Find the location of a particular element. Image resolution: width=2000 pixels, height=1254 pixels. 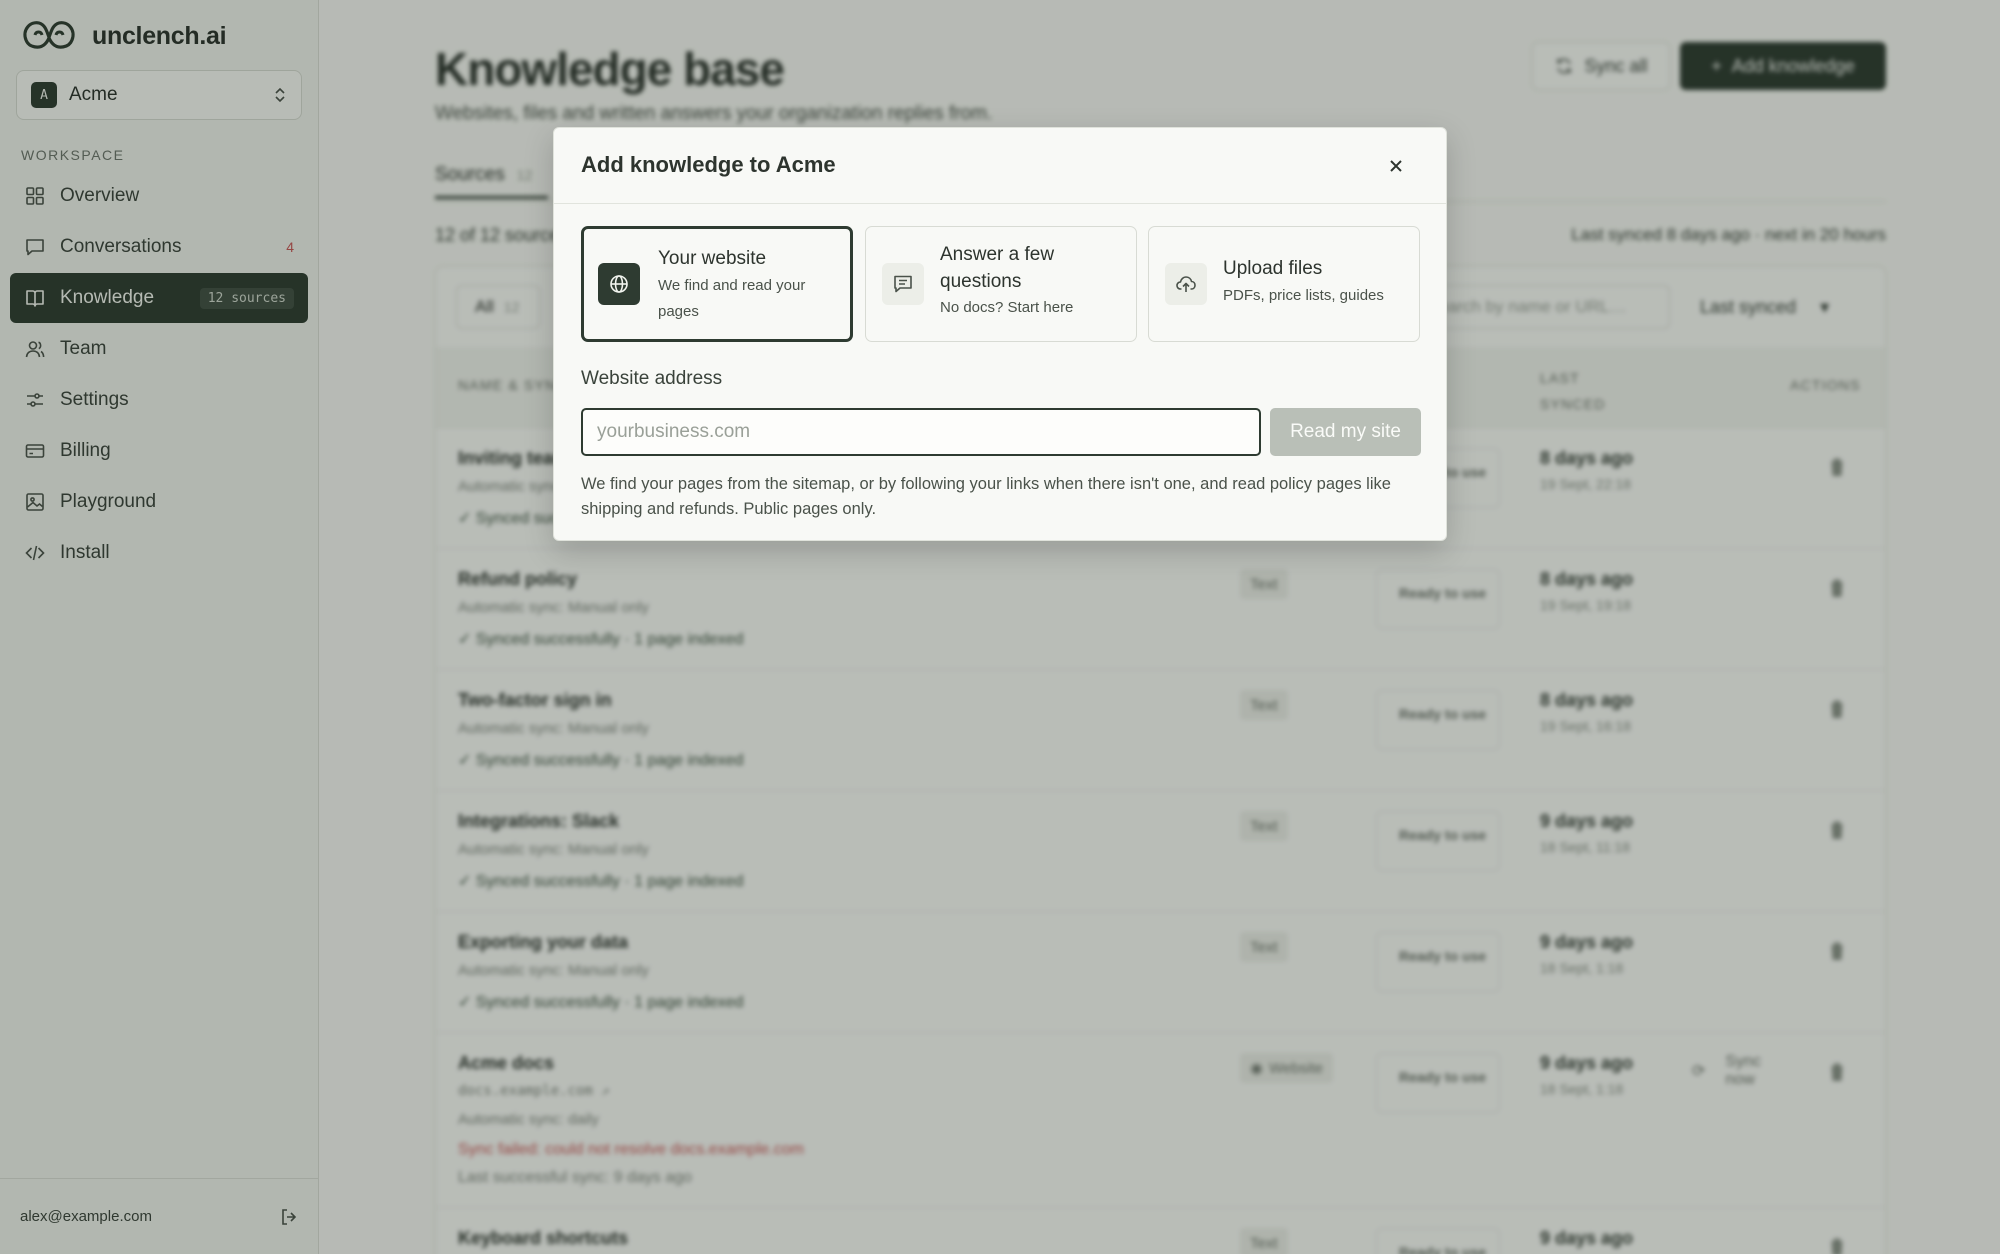

message-icon is located at coordinates (903, 284).